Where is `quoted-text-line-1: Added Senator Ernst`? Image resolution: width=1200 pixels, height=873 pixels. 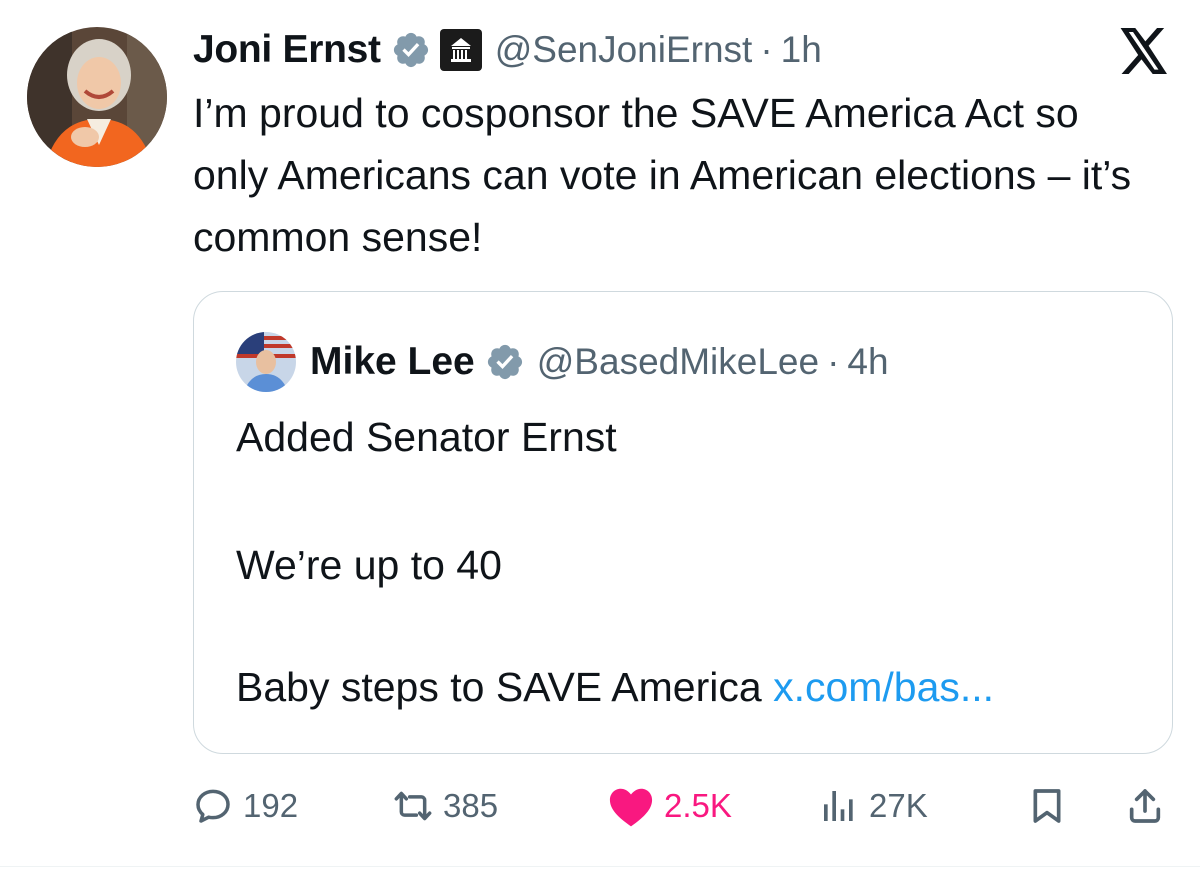
quoted-text-line-1: Added Senator Ernst is located at coordinates (426, 437).